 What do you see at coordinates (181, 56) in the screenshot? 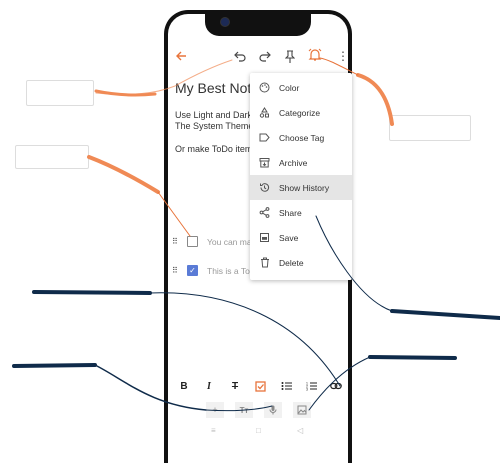
I see `back-arrow-icon` at bounding box center [181, 56].